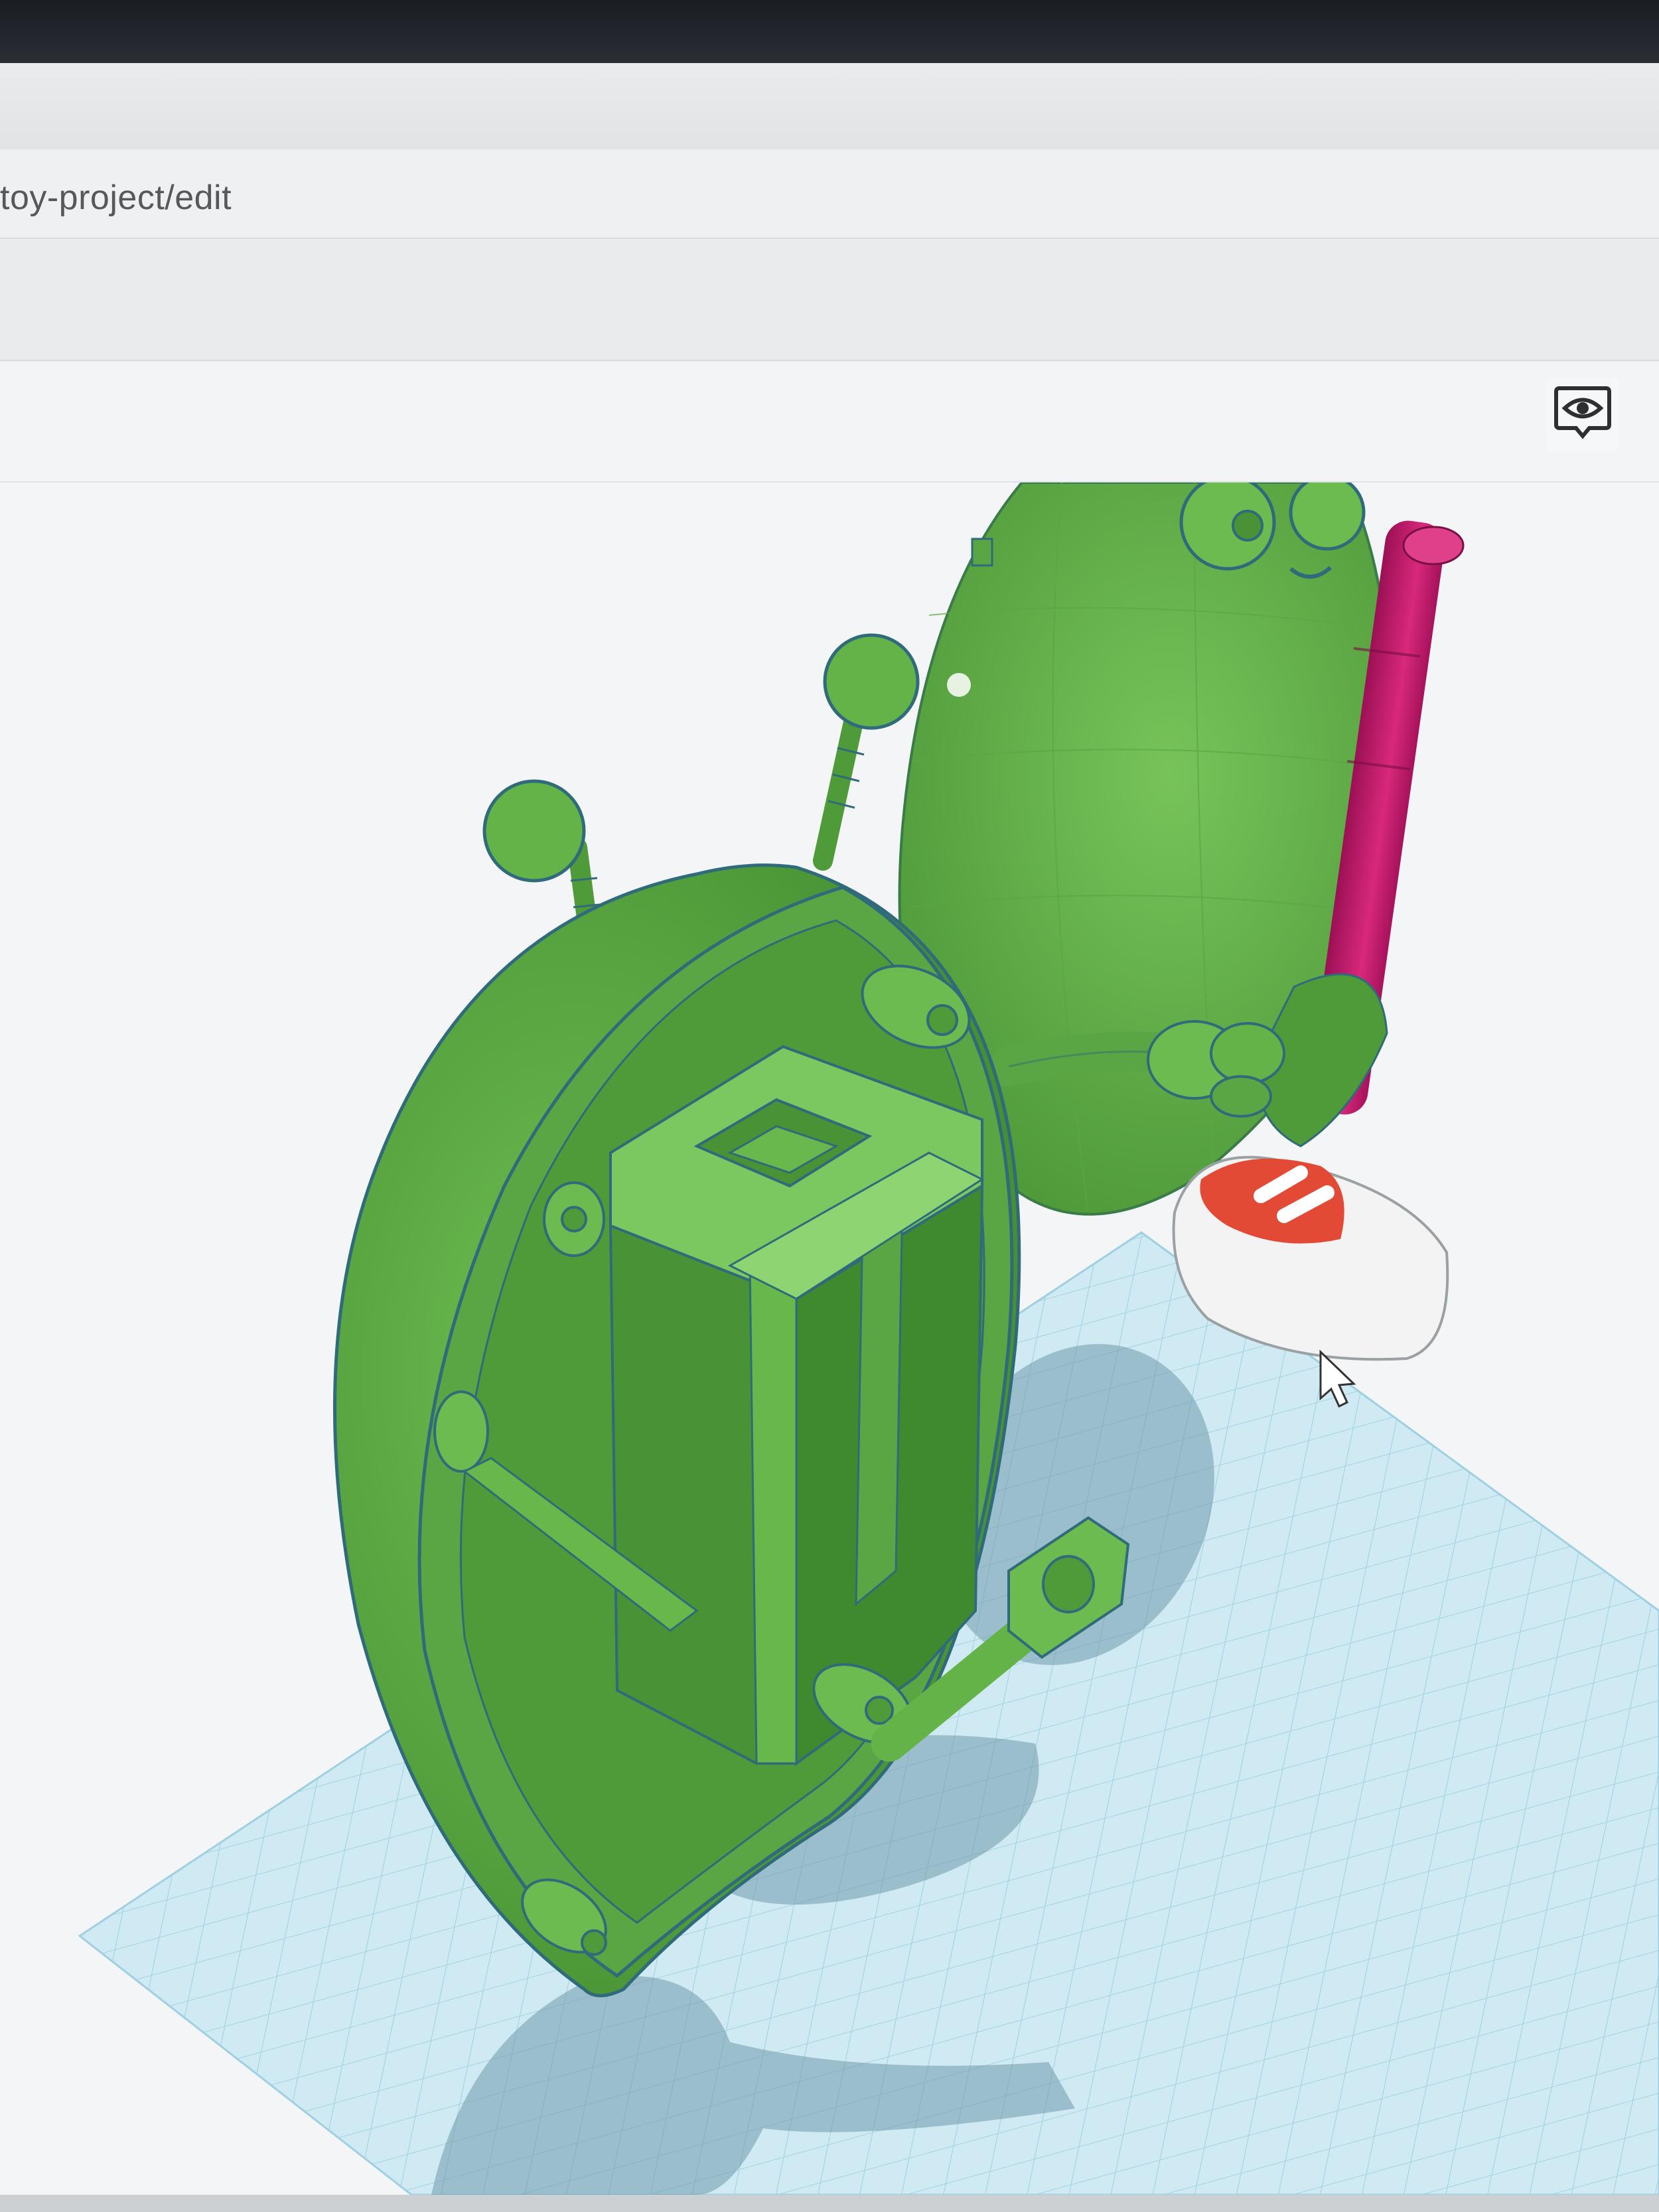  What do you see at coordinates (829, 2204) in the screenshot?
I see `bottom-edge` at bounding box center [829, 2204].